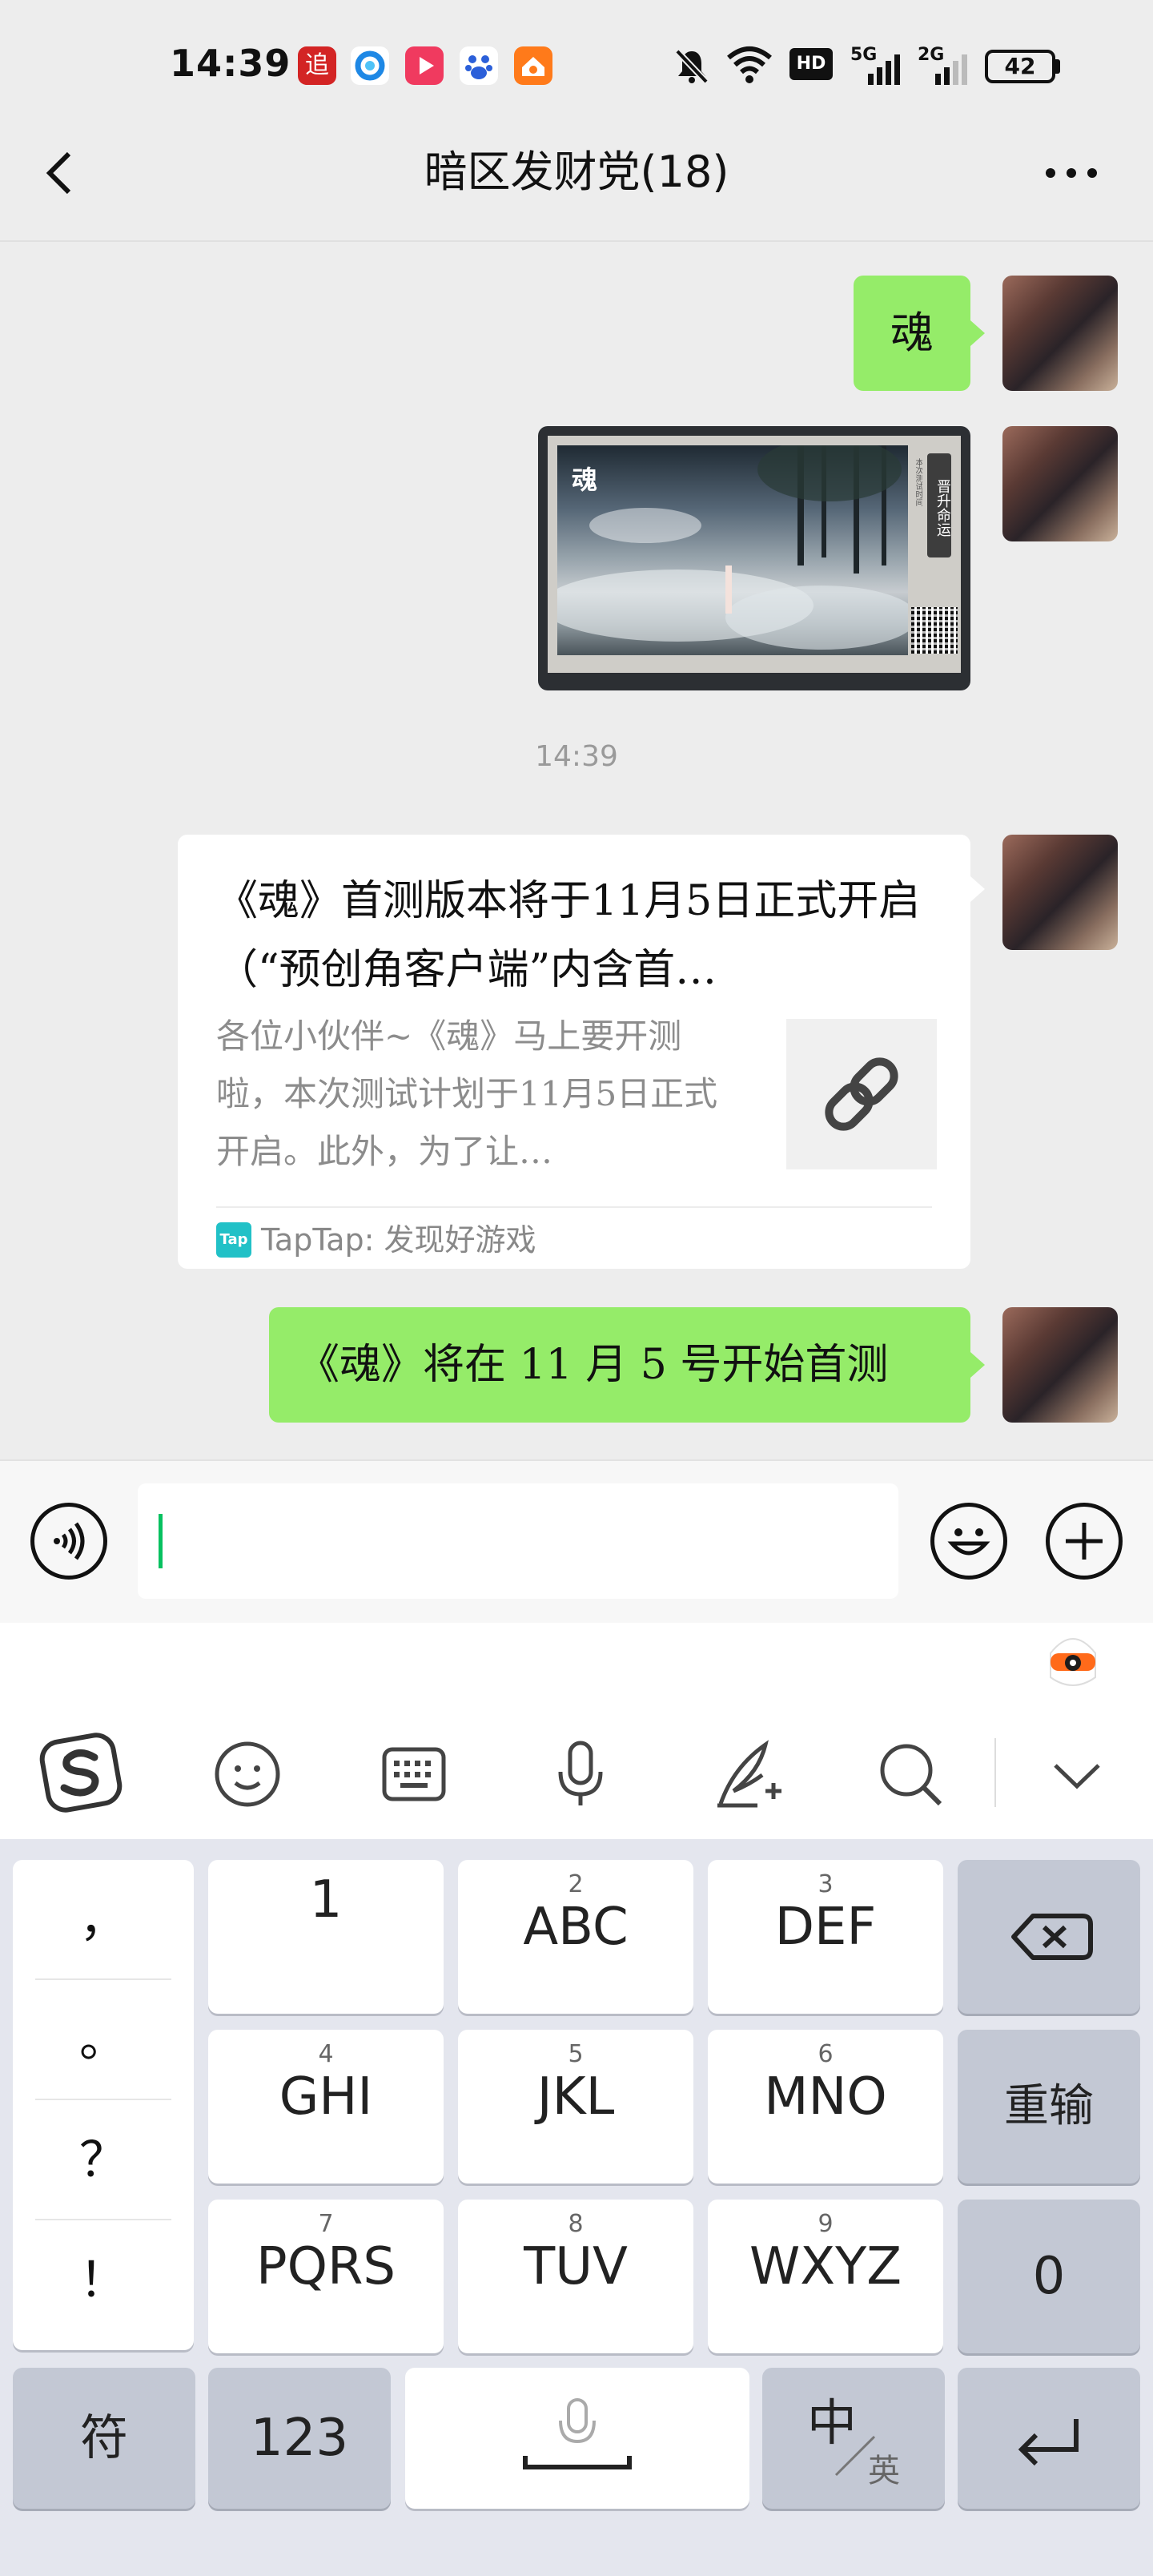  I want to click on reinput-key: 重输, so click(1049, 2107).